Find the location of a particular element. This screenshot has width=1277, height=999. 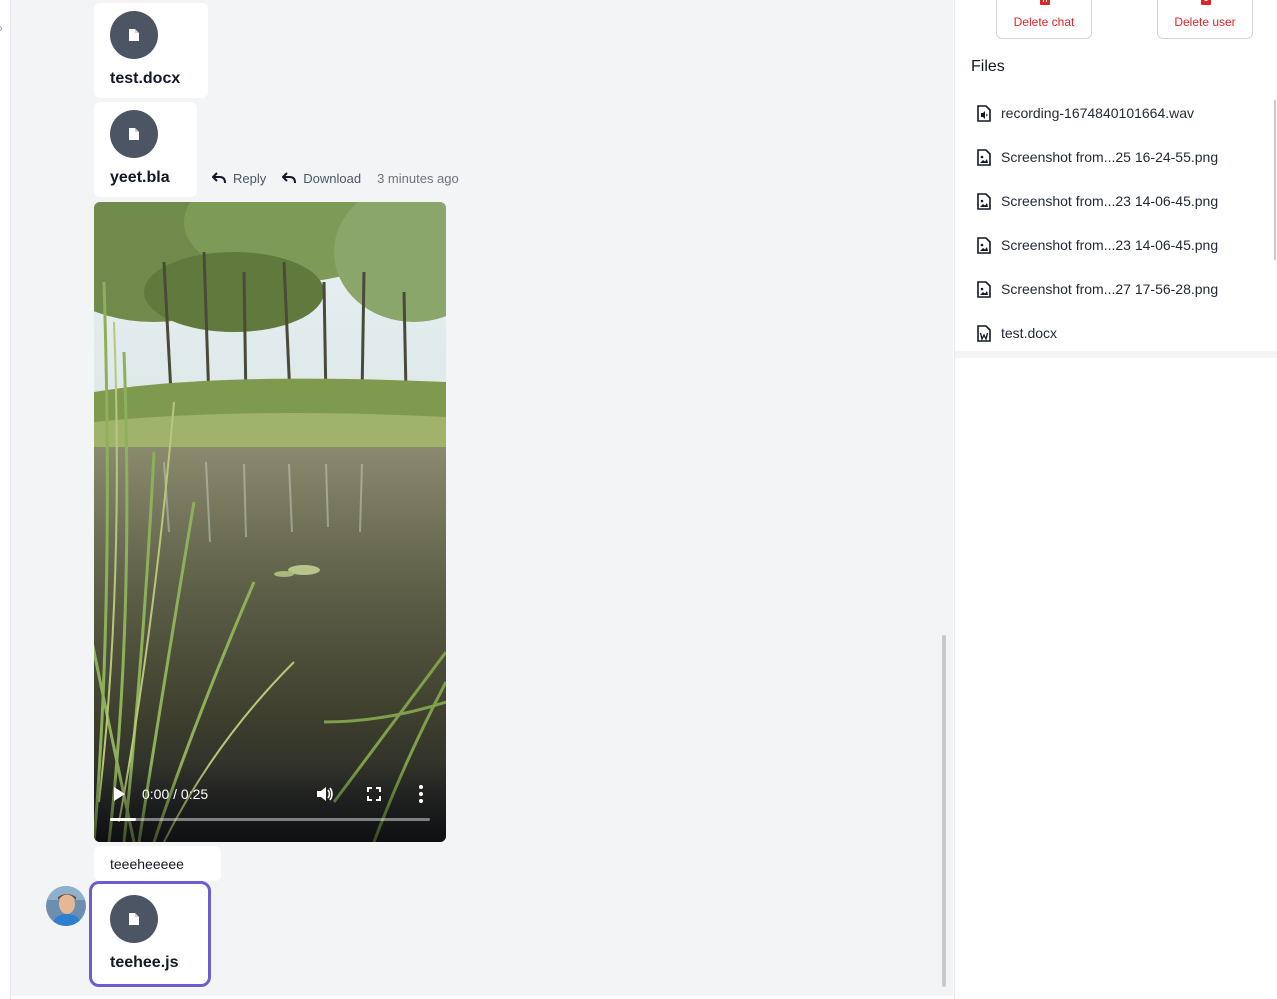

text-message: teeeheeeee is located at coordinates (157, 863).